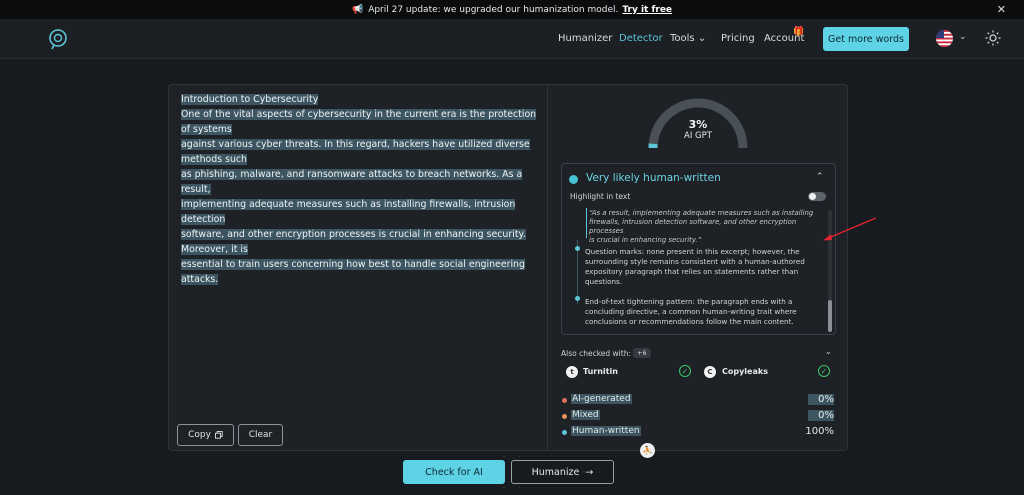  What do you see at coordinates (555, 472) in the screenshot?
I see `humanize-label: Humanize` at bounding box center [555, 472].